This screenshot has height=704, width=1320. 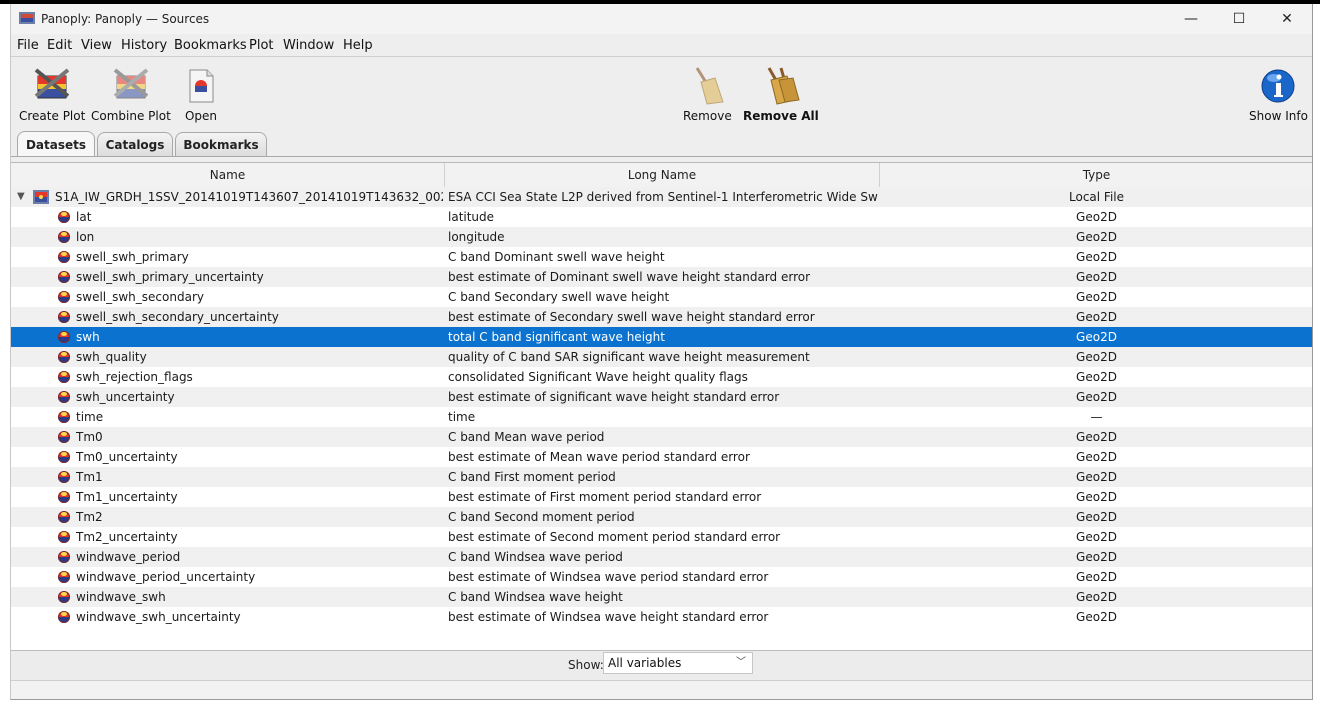 What do you see at coordinates (661, 689) in the screenshot?
I see `status-bar` at bounding box center [661, 689].